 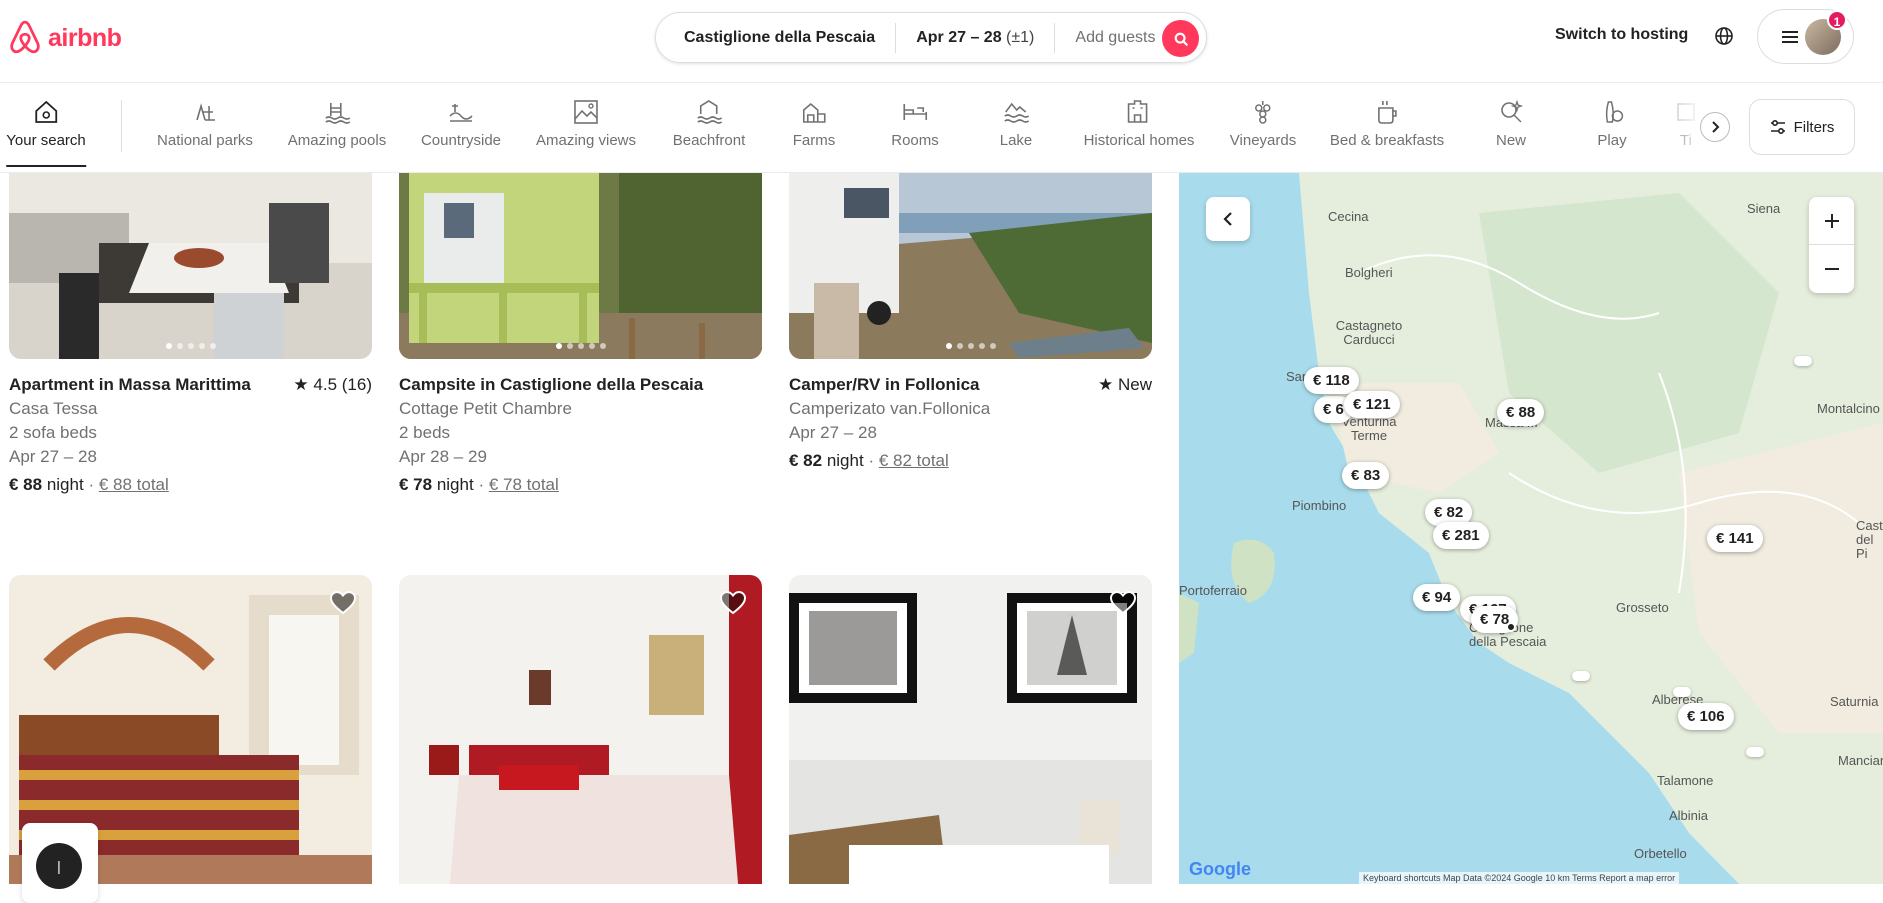 I want to click on lake-icon, so click(x=1017, y=112).